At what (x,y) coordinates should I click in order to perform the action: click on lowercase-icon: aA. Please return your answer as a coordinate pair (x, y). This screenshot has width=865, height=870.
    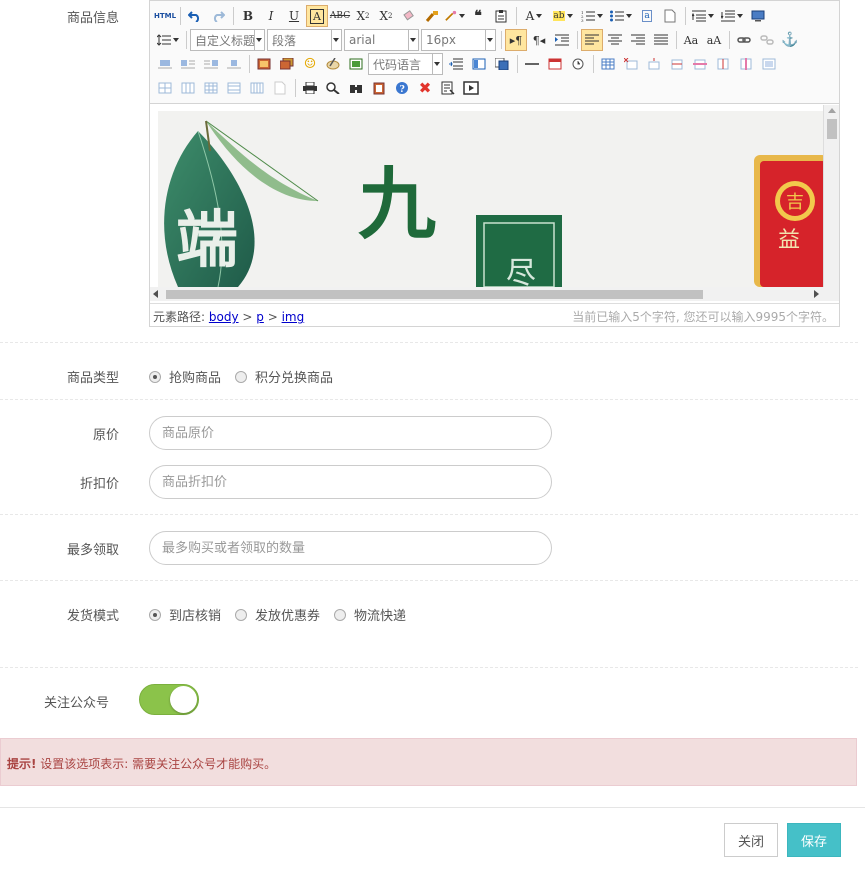
    Looking at the image, I should click on (714, 40).